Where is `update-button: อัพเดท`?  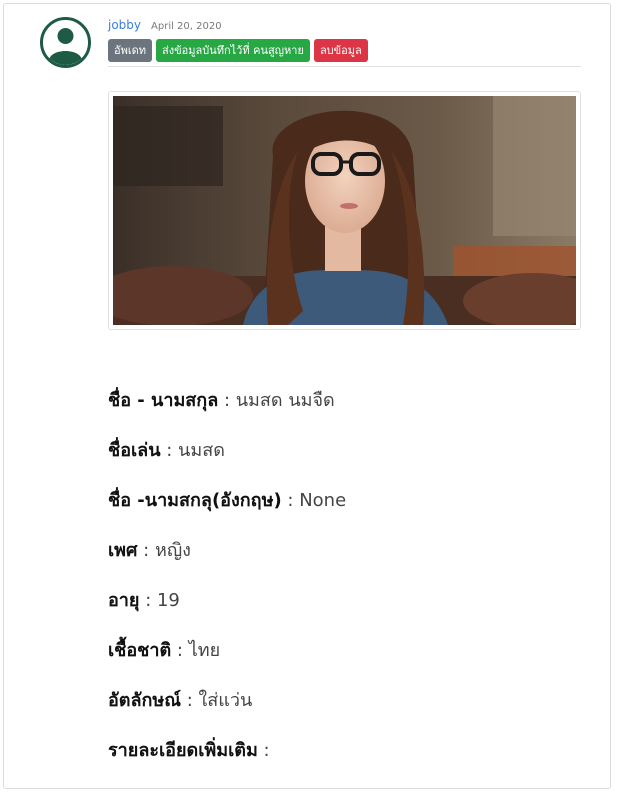 update-button: อัพเดท is located at coordinates (130, 50).